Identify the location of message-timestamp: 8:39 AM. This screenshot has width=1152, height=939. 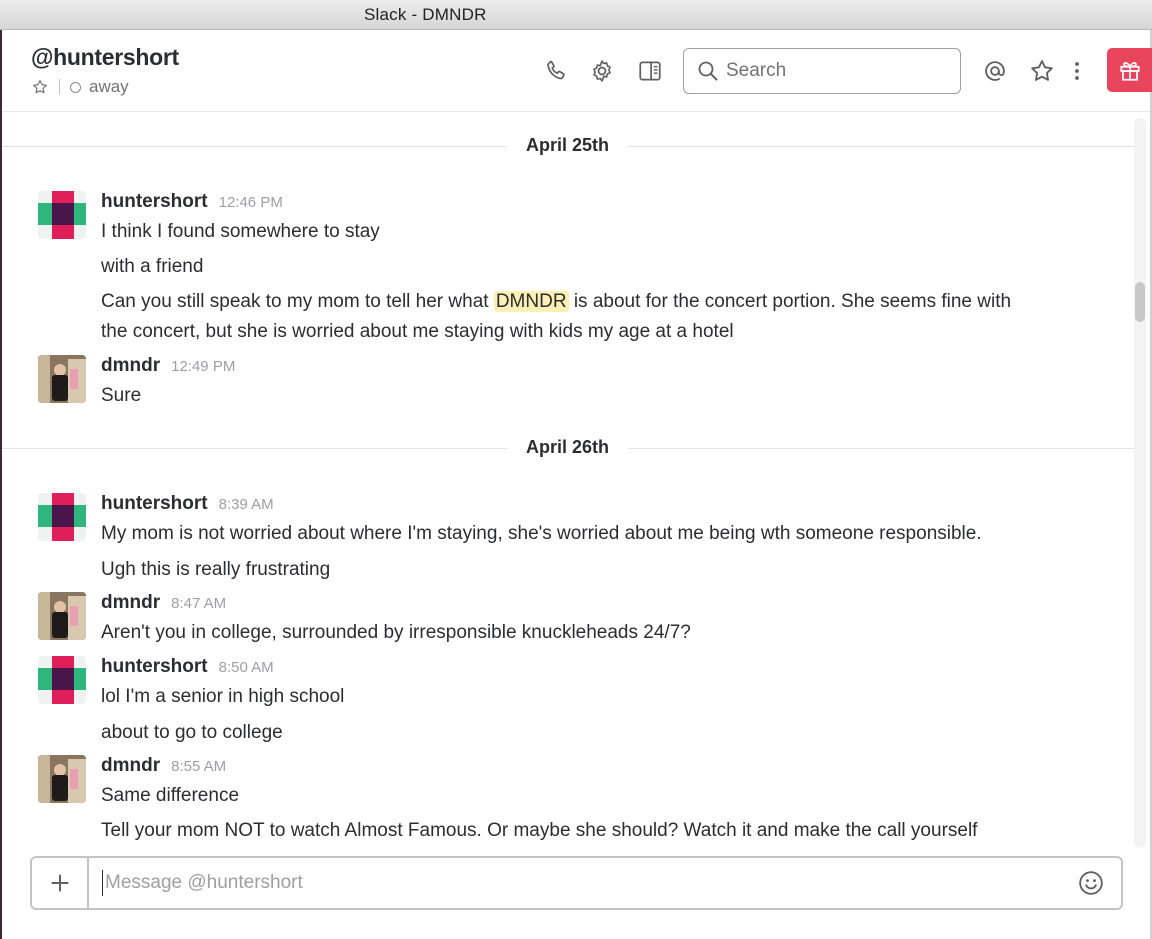
(246, 504).